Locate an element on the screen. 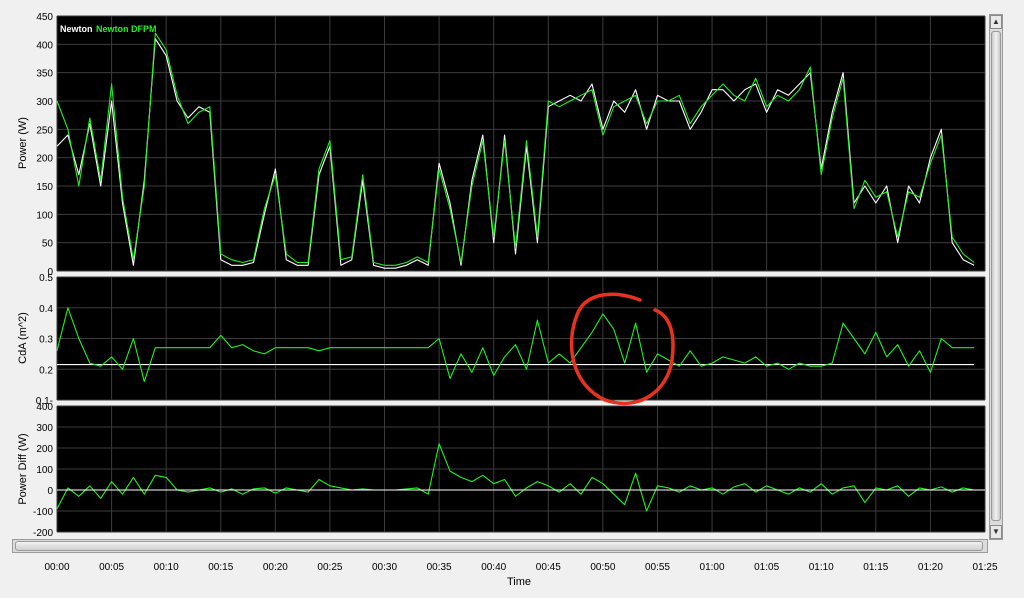  x-tick-label: 00:20 is located at coordinates (275, 567).